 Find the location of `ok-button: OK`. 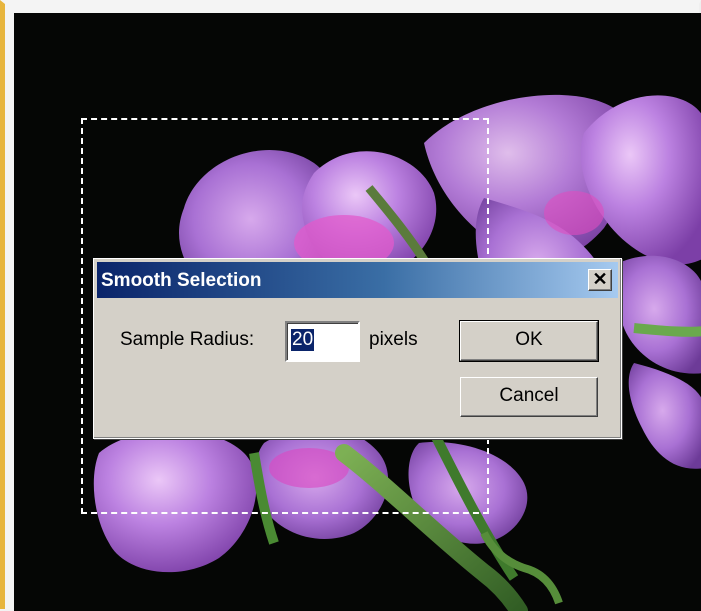

ok-button: OK is located at coordinates (529, 341).